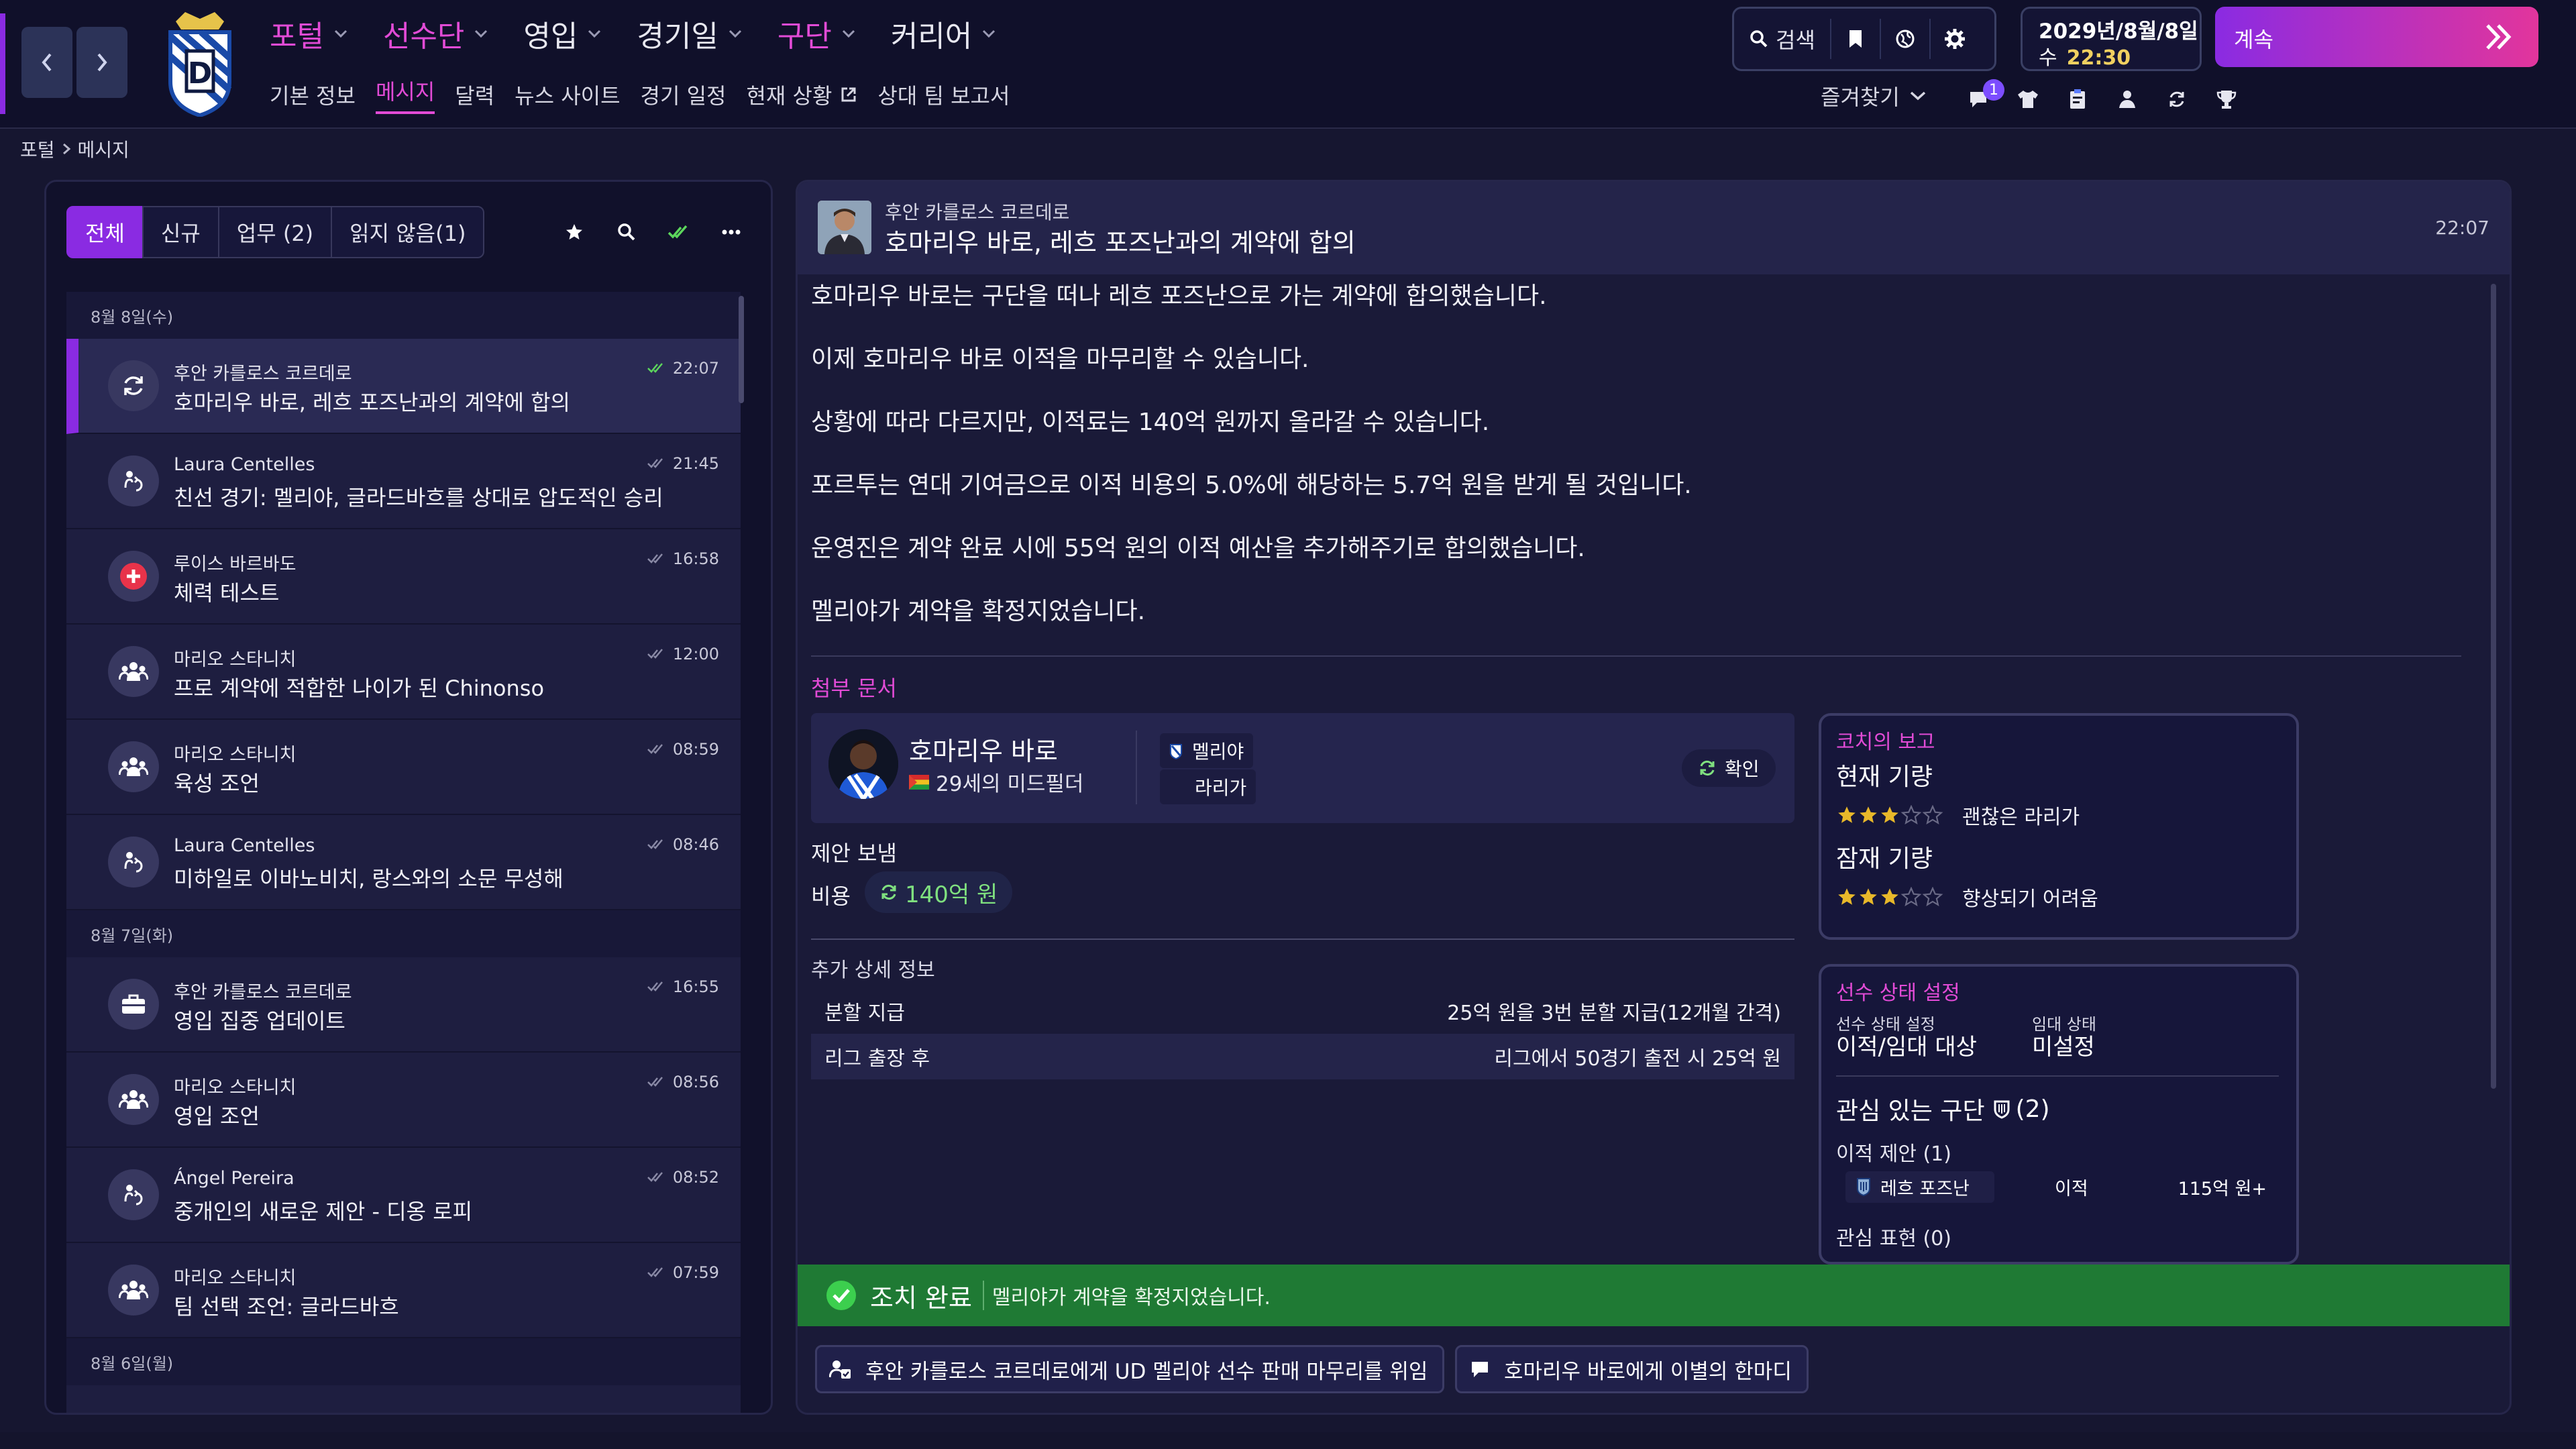  Describe the element at coordinates (1208, 786) in the screenshot. I see `player-league: 라리가` at that location.